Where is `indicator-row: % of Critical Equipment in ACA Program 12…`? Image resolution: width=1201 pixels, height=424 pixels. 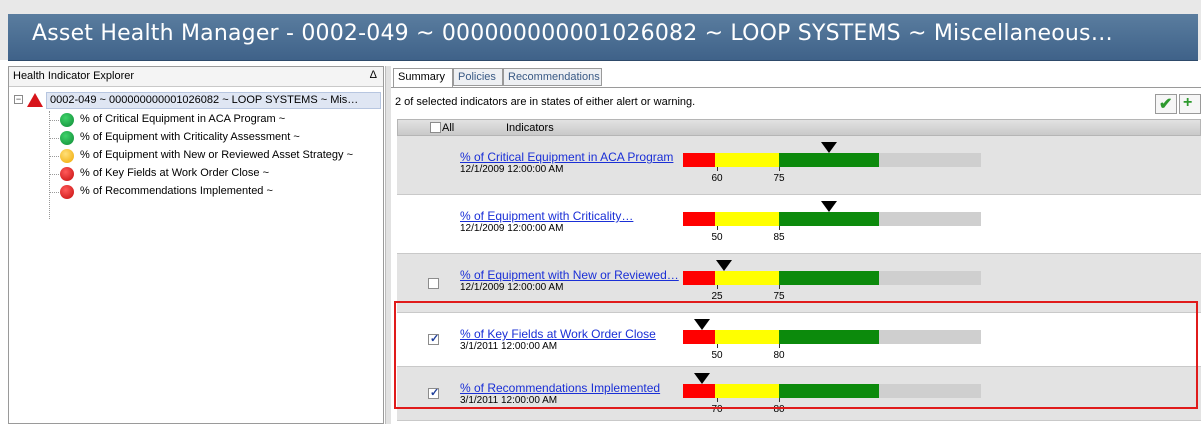 indicator-row: % of Critical Equipment in ACA Program 12… is located at coordinates (799, 165).